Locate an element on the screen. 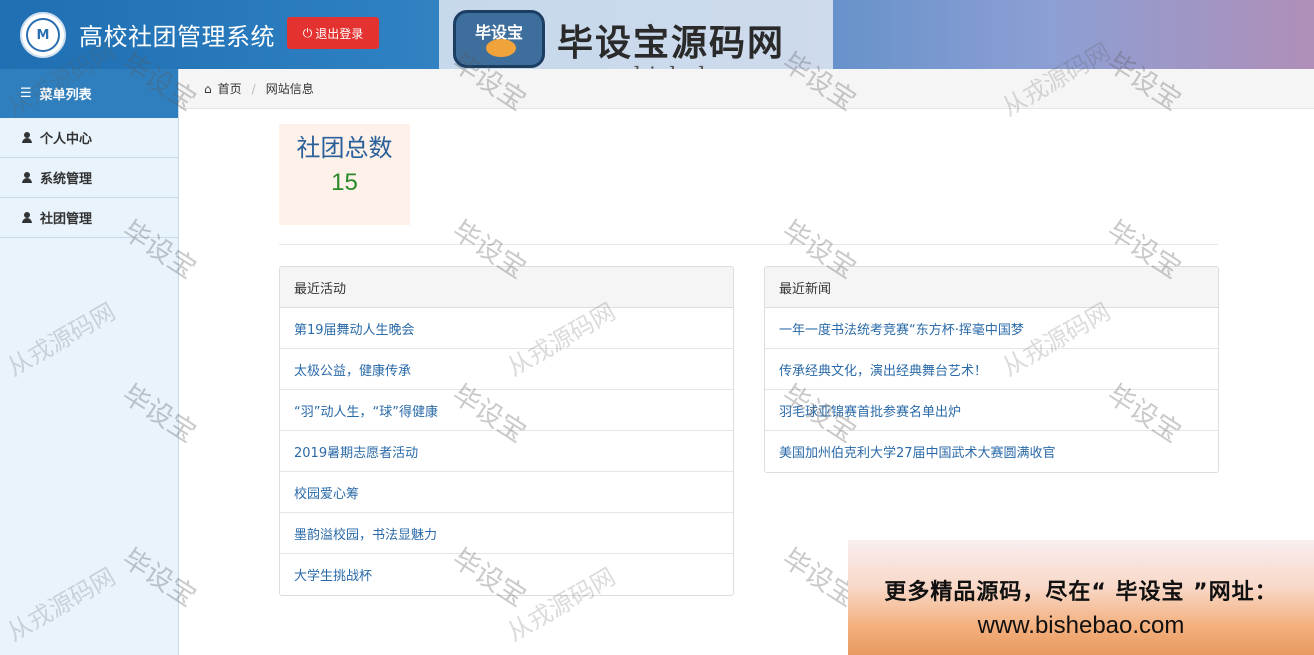 This screenshot has height=655, width=1314. school-logo: M is located at coordinates (43, 35).